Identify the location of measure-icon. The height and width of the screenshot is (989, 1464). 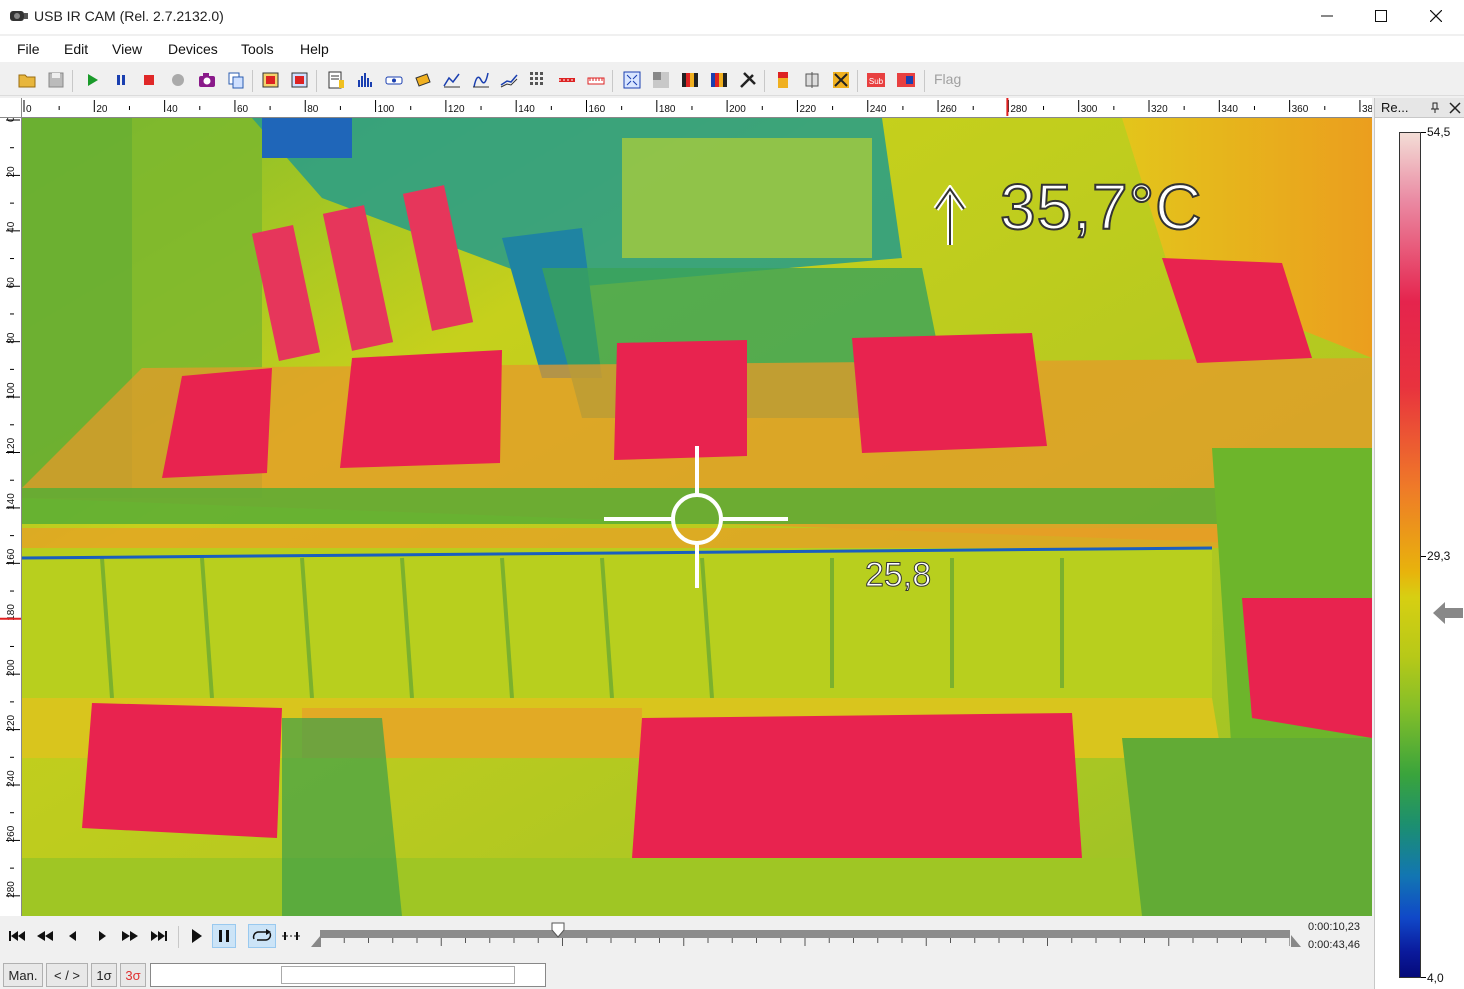
(394, 80).